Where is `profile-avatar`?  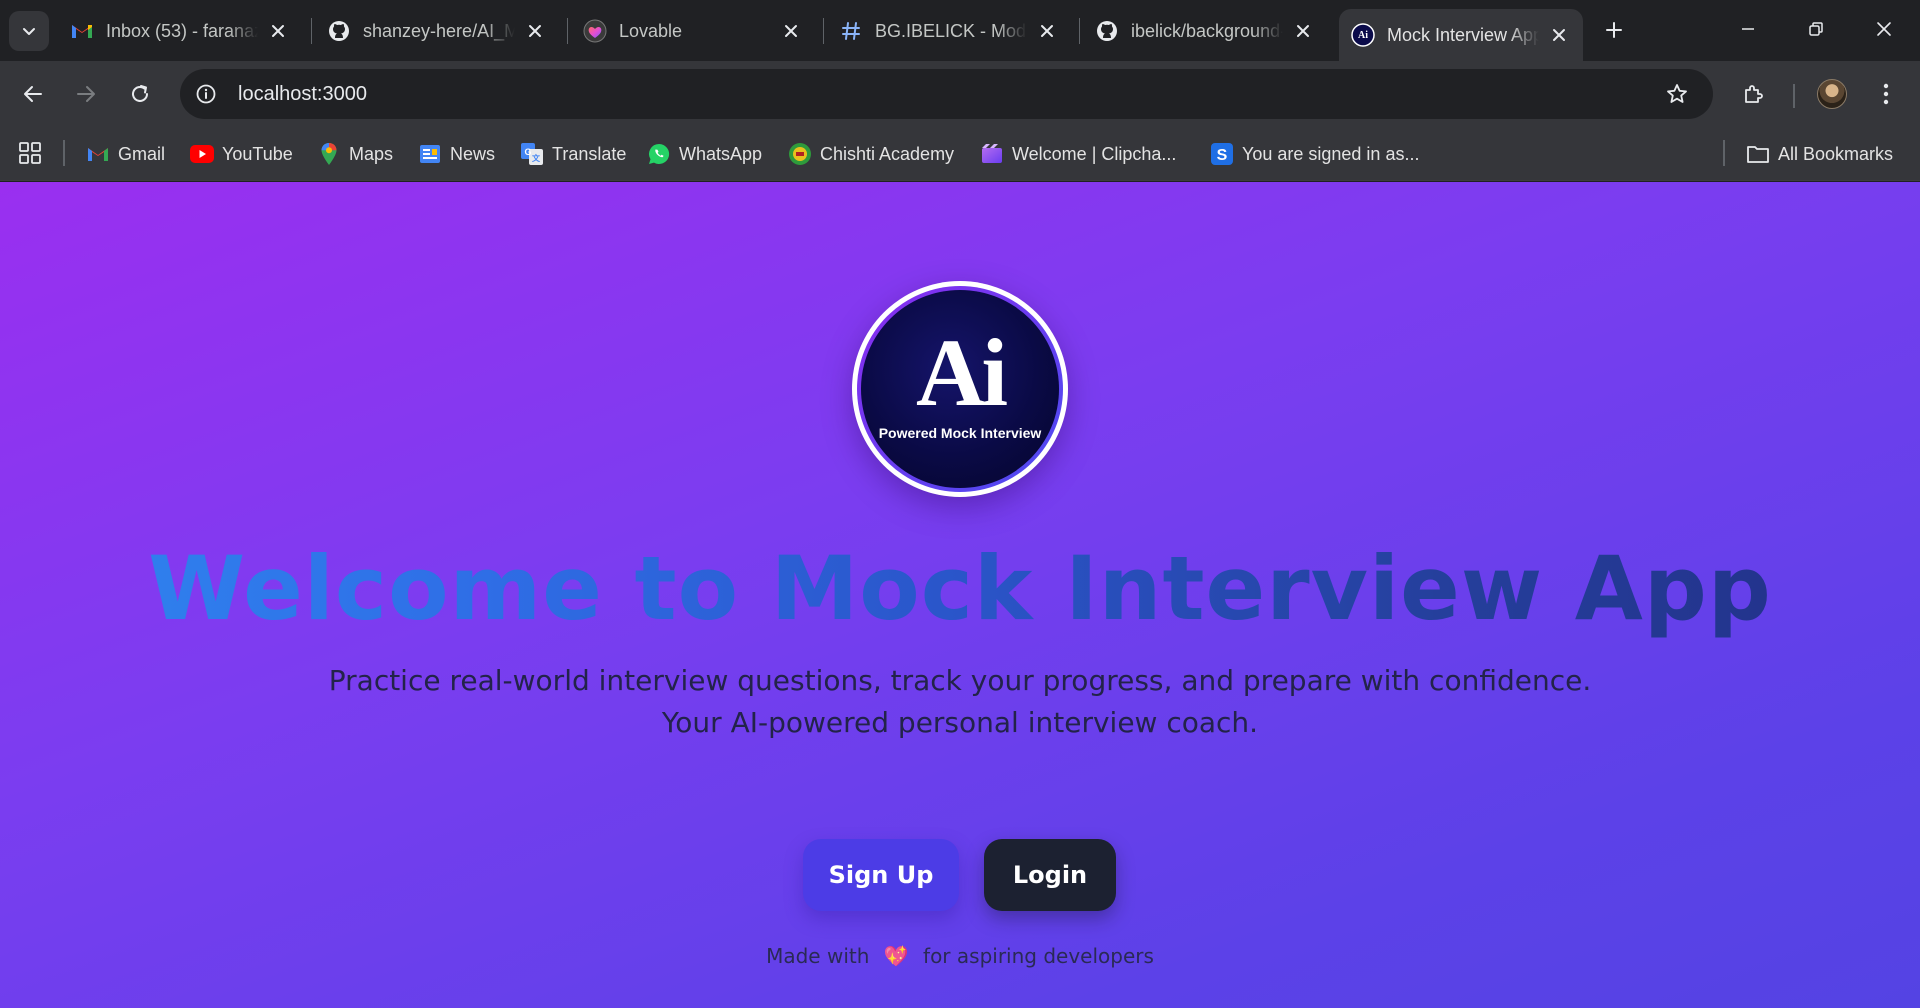
profile-avatar is located at coordinates (1832, 94).